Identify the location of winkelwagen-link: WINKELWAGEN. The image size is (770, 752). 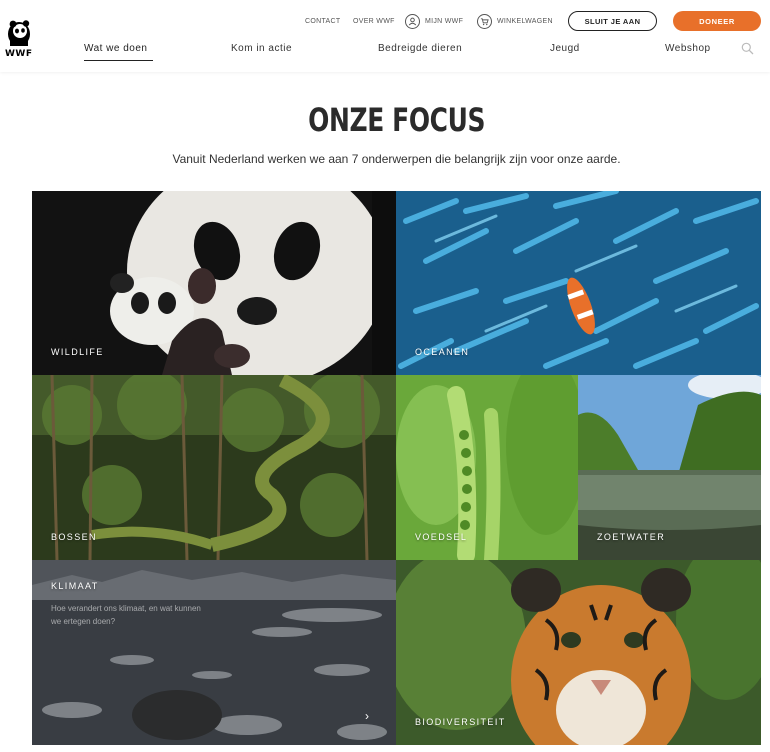
(515, 21).